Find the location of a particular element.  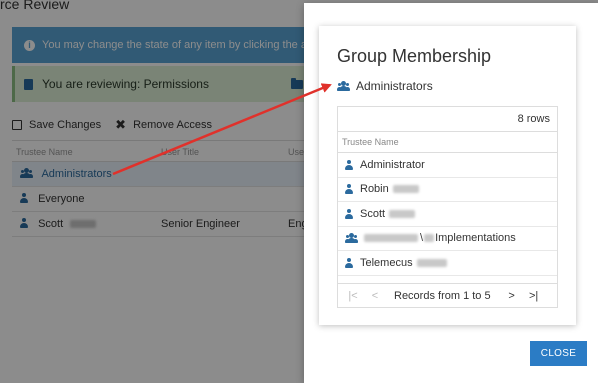

group-name: Administrators is located at coordinates (394, 86).